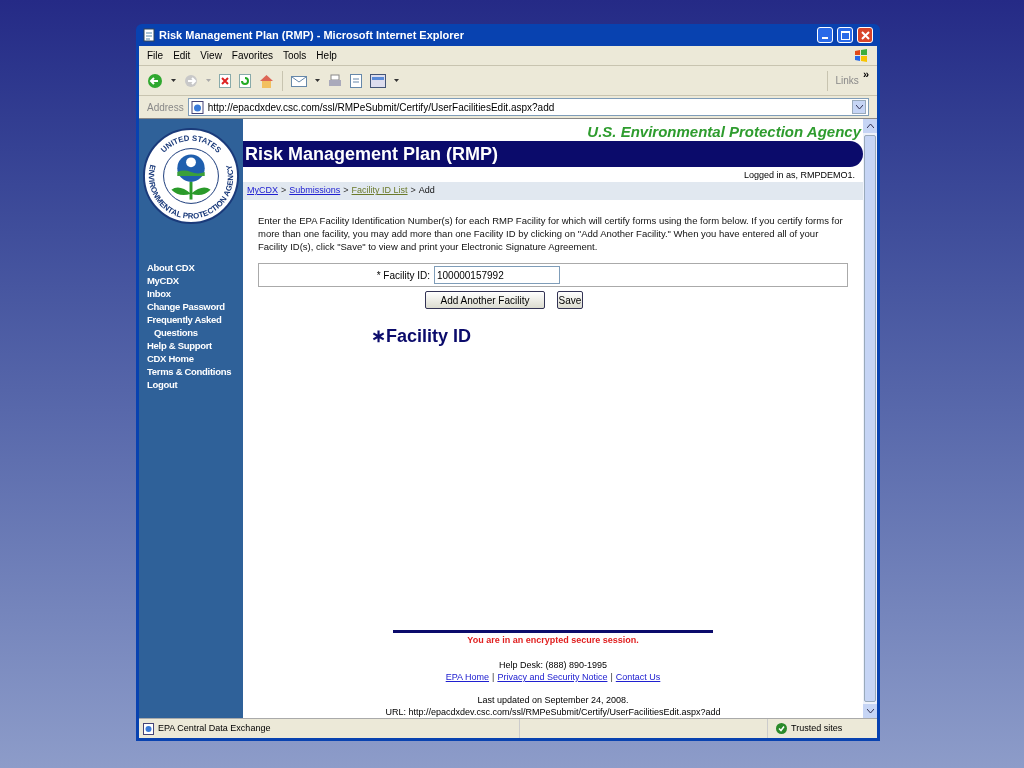 The width and height of the screenshot is (1024, 768). Describe the element at coordinates (378, 80) in the screenshot. I see `form-icon` at that location.